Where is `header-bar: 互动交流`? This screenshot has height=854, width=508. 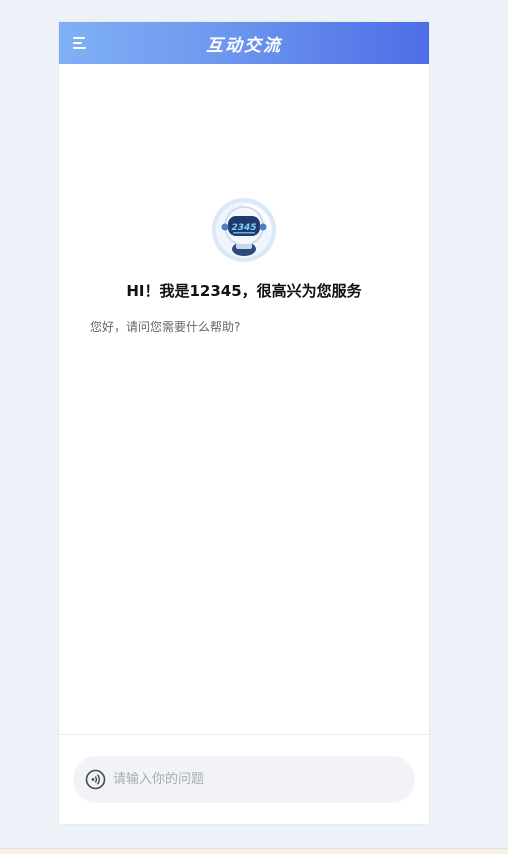 header-bar: 互动交流 is located at coordinates (244, 43).